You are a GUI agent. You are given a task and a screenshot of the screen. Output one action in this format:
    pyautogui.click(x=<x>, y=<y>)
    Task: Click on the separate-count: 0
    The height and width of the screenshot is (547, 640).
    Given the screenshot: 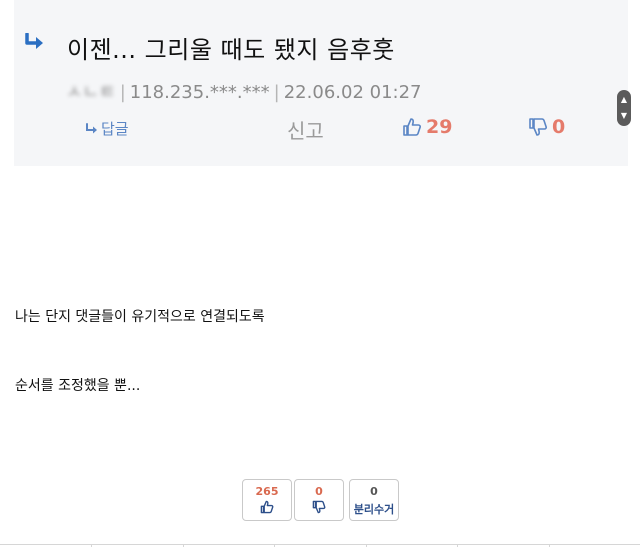 What is the action you would take?
    pyautogui.click(x=374, y=491)
    